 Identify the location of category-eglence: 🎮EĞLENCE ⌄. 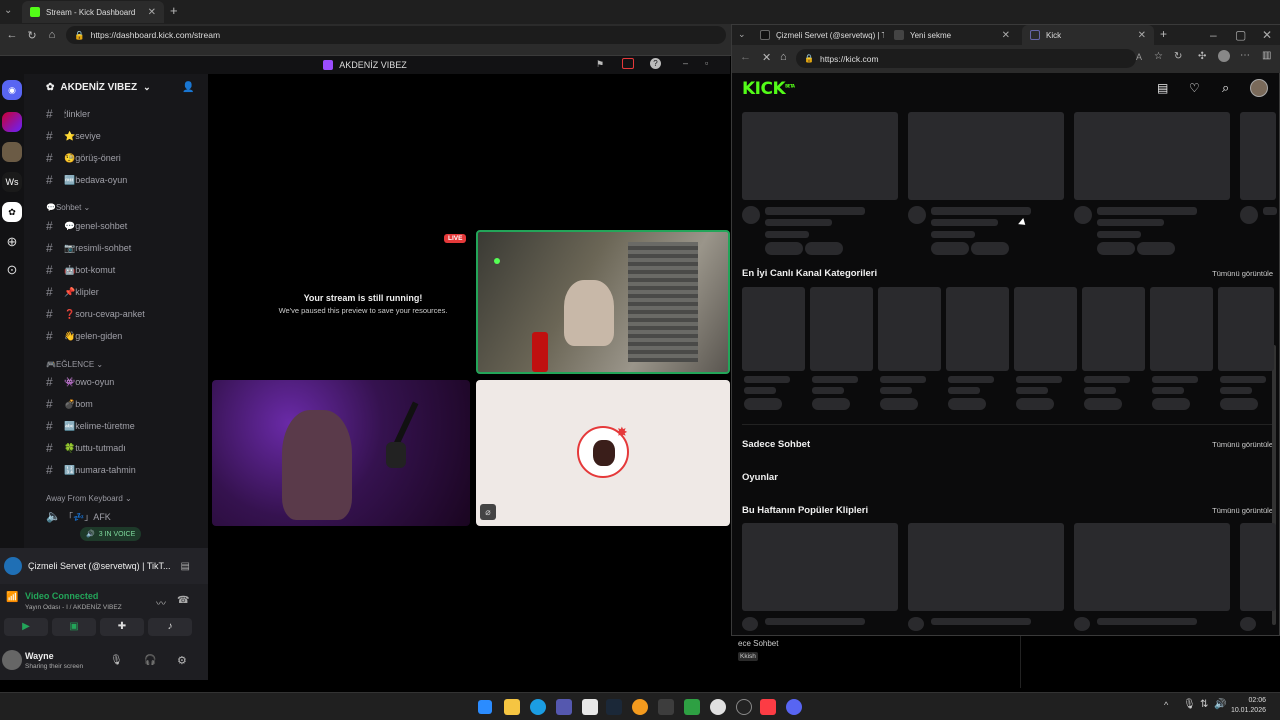
(74, 364).